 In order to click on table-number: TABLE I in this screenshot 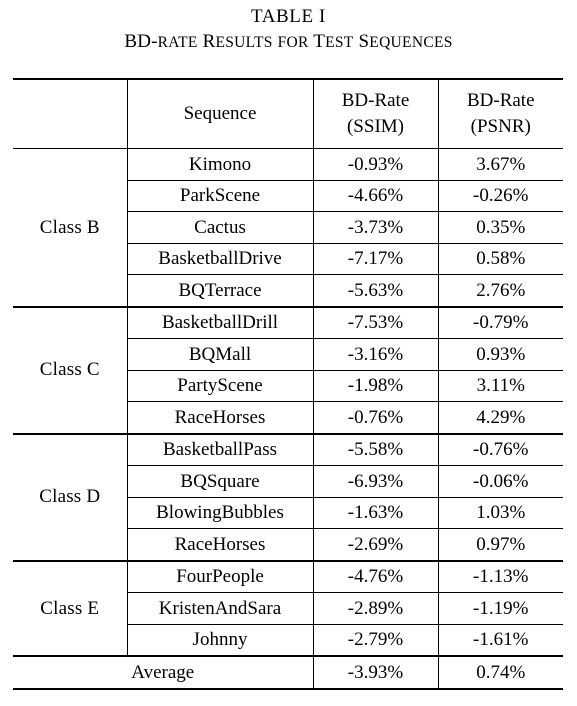, I will do `click(288, 16)`.